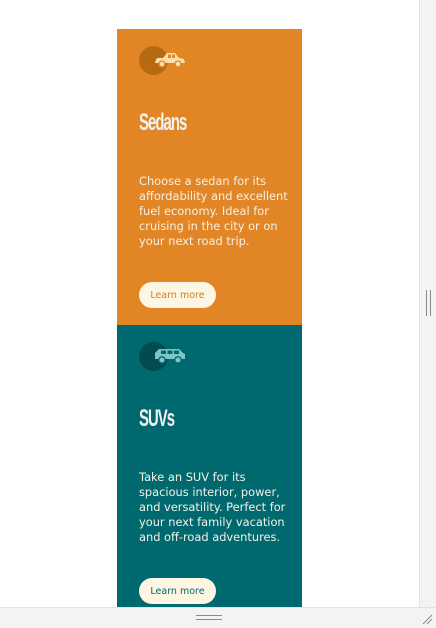 Image resolution: width=436 pixels, height=628 pixels. I want to click on resize-corner-icon, so click(427, 619).